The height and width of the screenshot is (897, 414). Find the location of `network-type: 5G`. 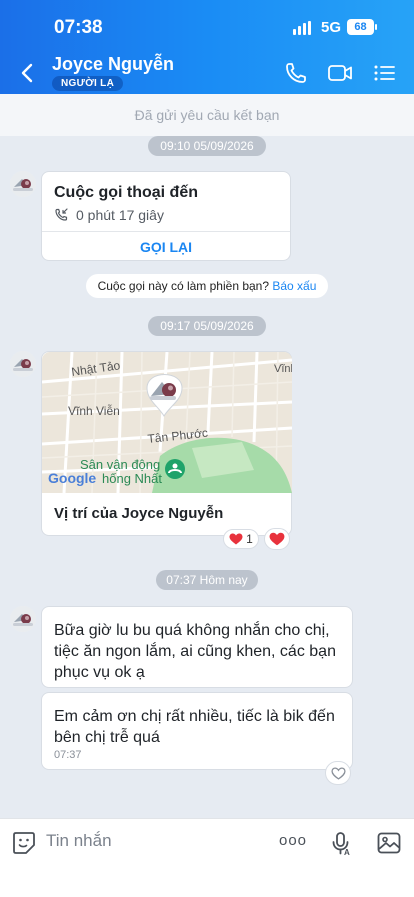

network-type: 5G is located at coordinates (331, 27).